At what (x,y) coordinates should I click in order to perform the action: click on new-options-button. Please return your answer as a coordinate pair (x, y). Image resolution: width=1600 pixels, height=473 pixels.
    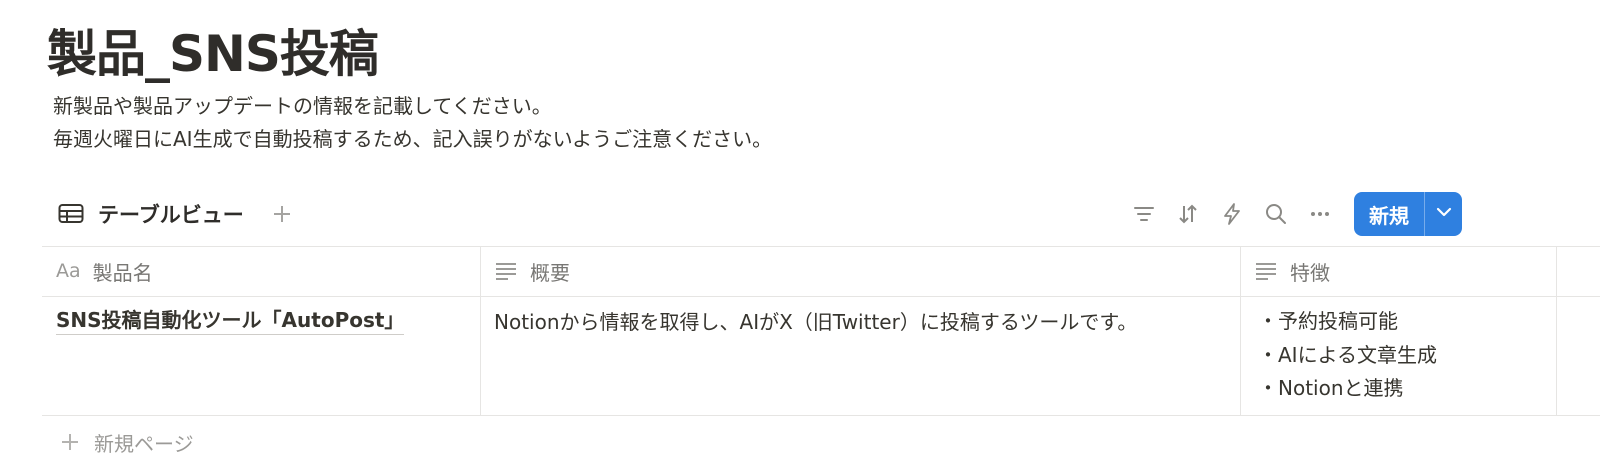
    Looking at the image, I should click on (1443, 214).